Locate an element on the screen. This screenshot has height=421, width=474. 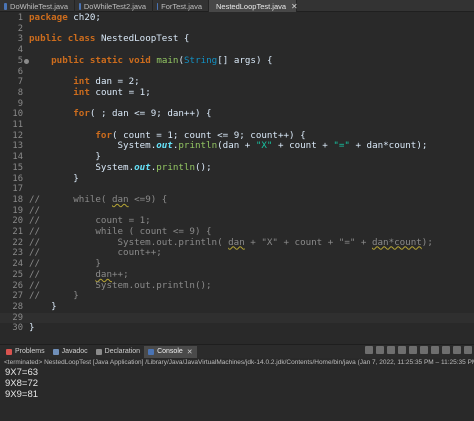
line-number: 13 is located at coordinates (17, 146).